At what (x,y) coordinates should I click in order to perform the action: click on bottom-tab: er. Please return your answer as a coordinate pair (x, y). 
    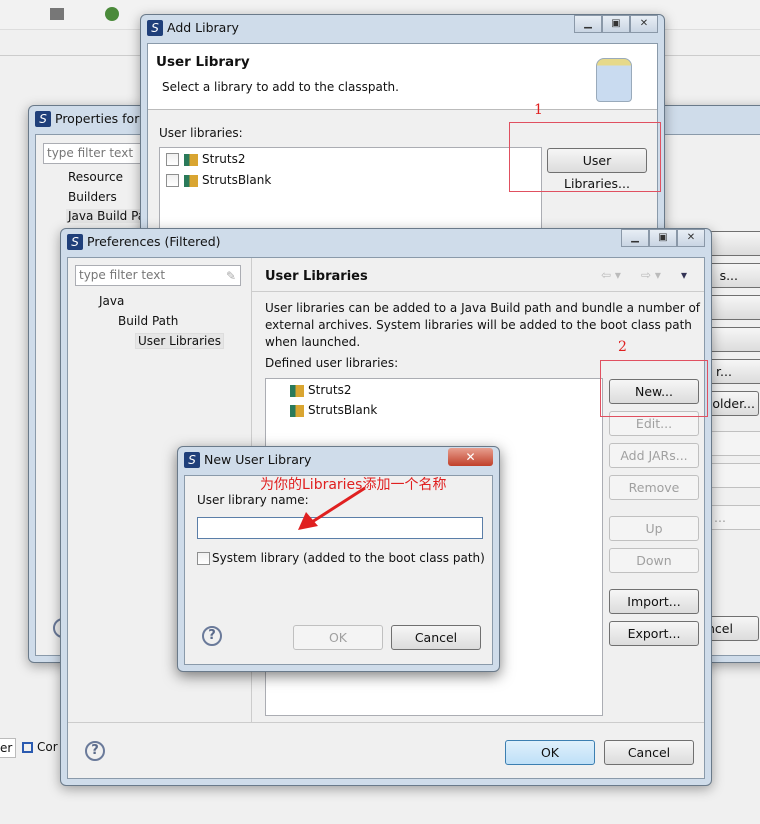
    Looking at the image, I should click on (8, 748).